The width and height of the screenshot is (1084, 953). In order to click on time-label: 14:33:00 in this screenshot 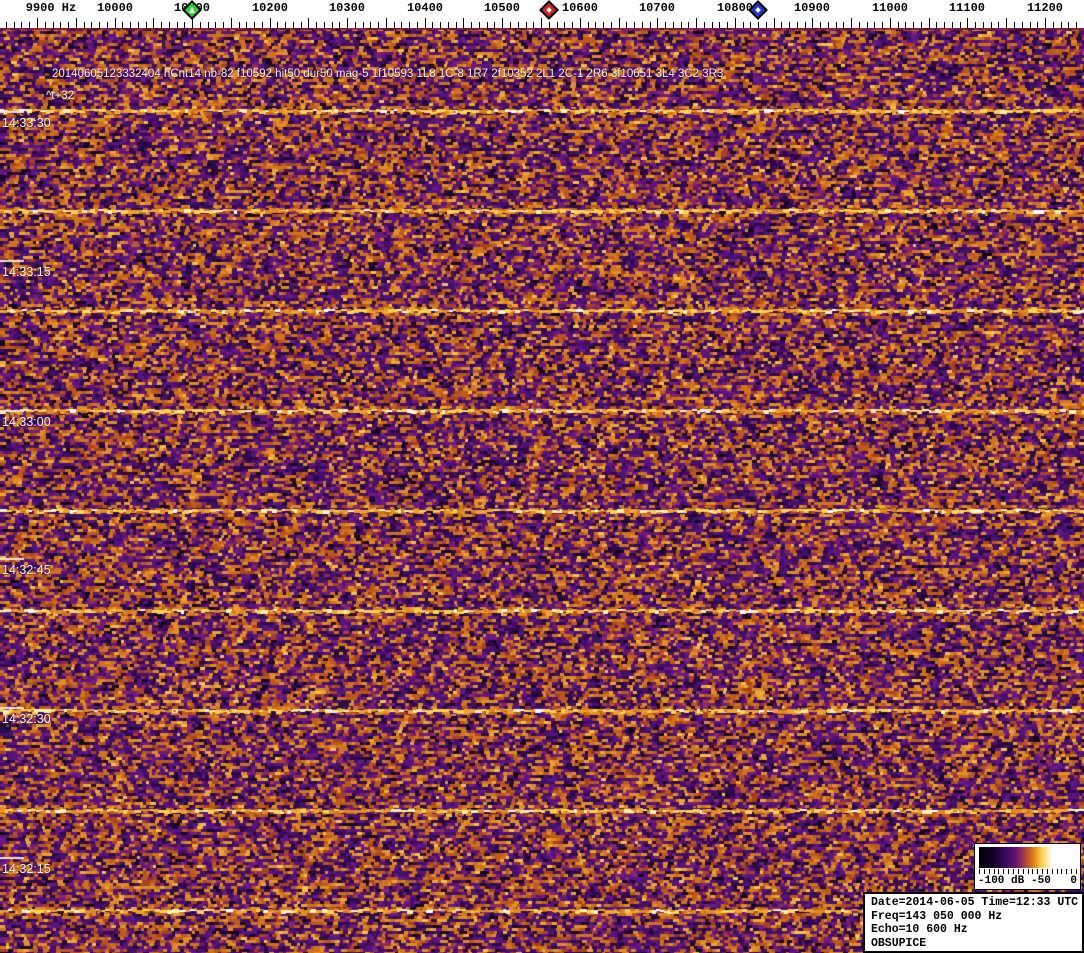, I will do `click(26, 422)`.